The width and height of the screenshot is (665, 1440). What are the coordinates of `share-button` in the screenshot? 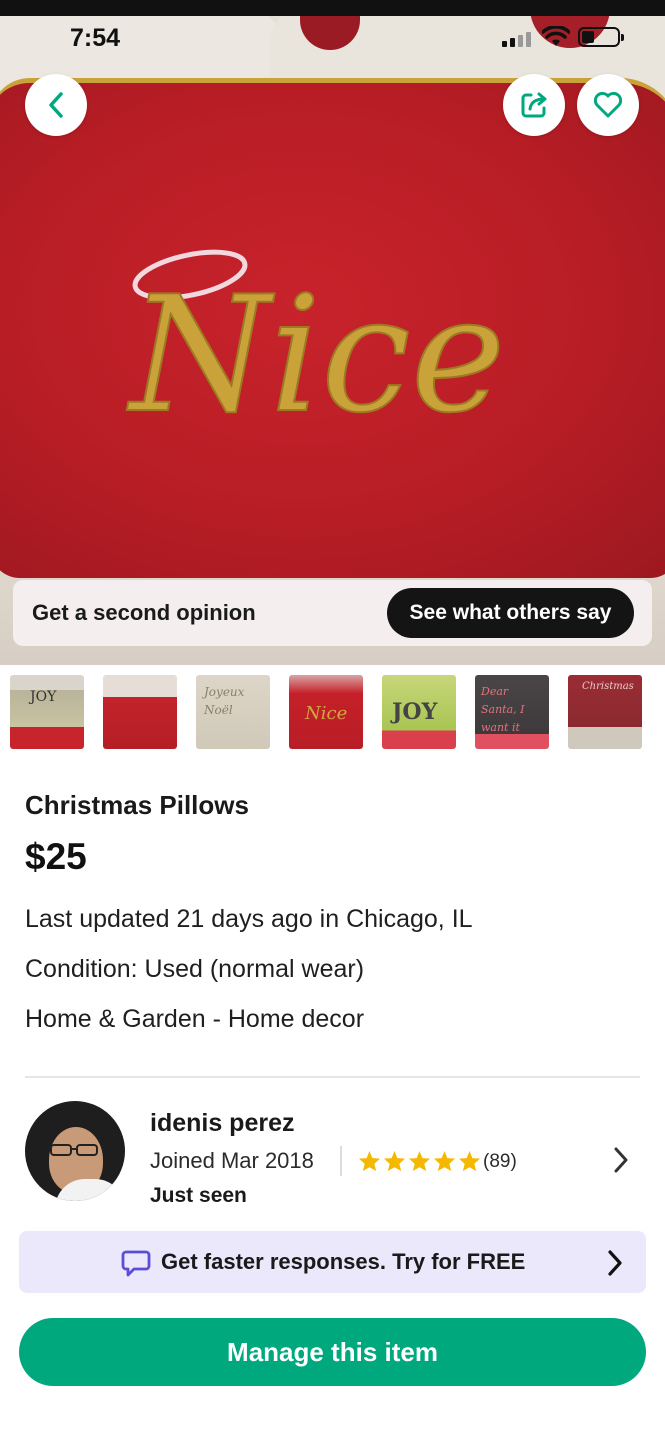 It's located at (534, 105).